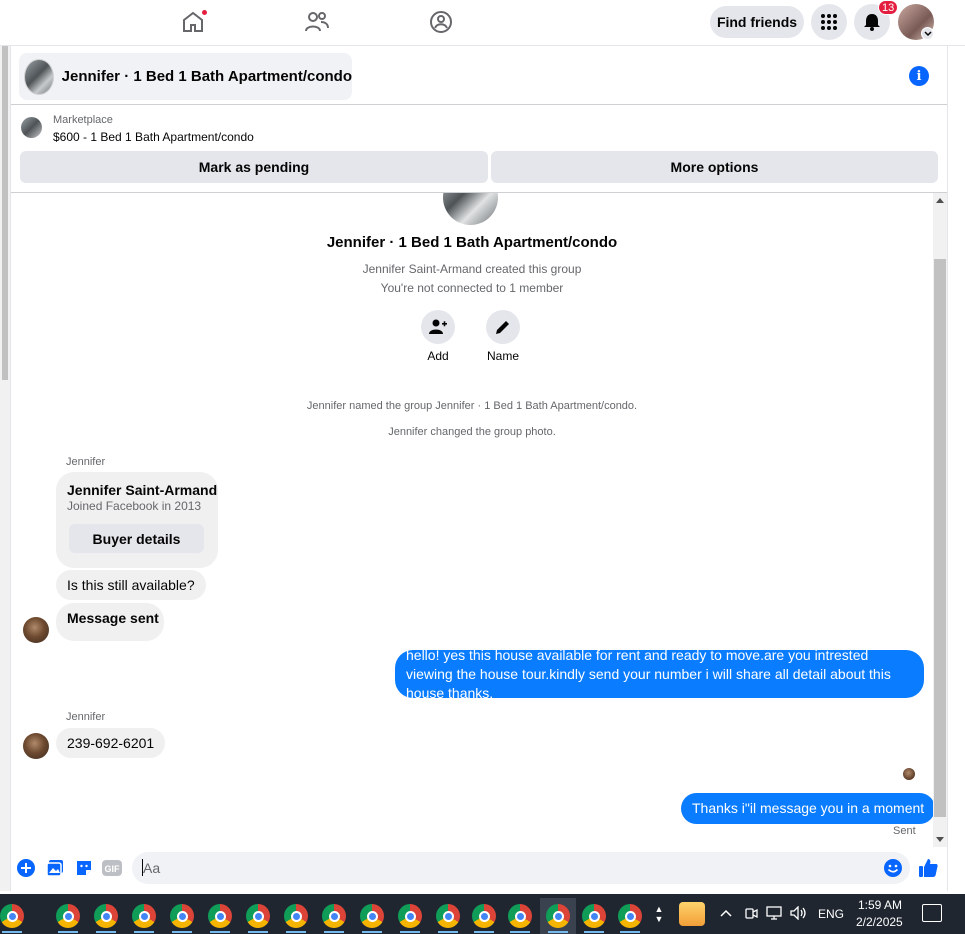 This screenshot has height=934, width=965. I want to click on meet-now-icon, so click(751, 913).